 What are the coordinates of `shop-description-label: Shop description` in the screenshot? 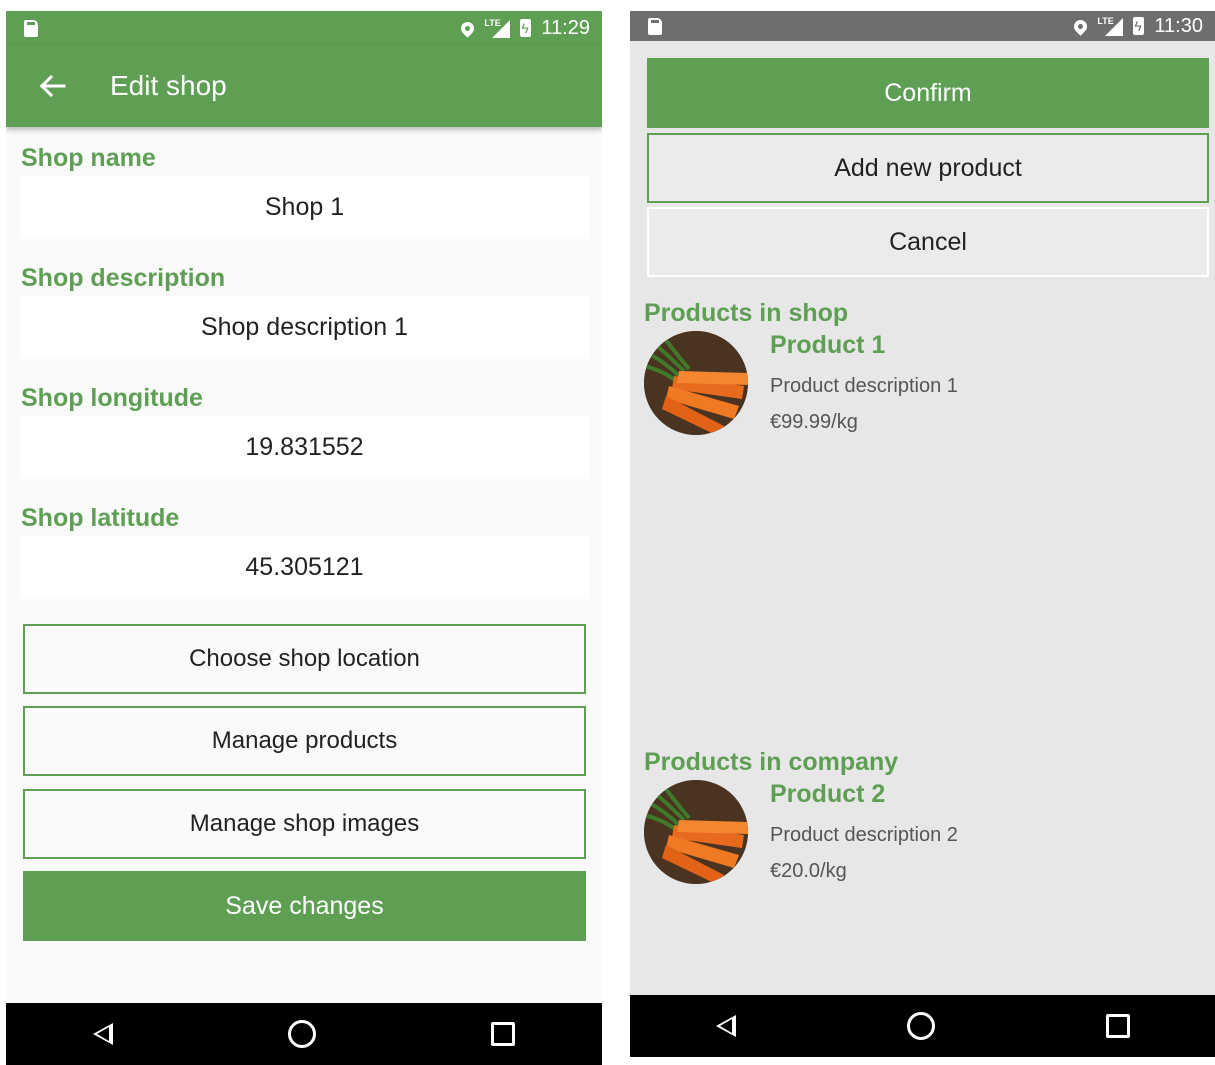 It's located at (123, 278).